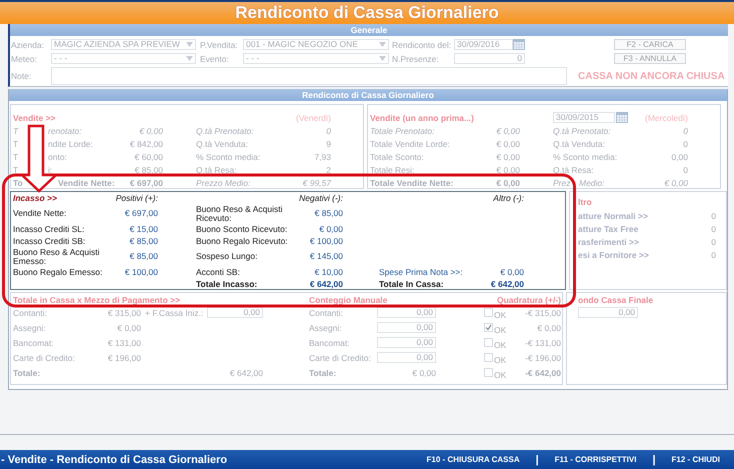  I want to click on section-title: Incasso >>, so click(35, 198).